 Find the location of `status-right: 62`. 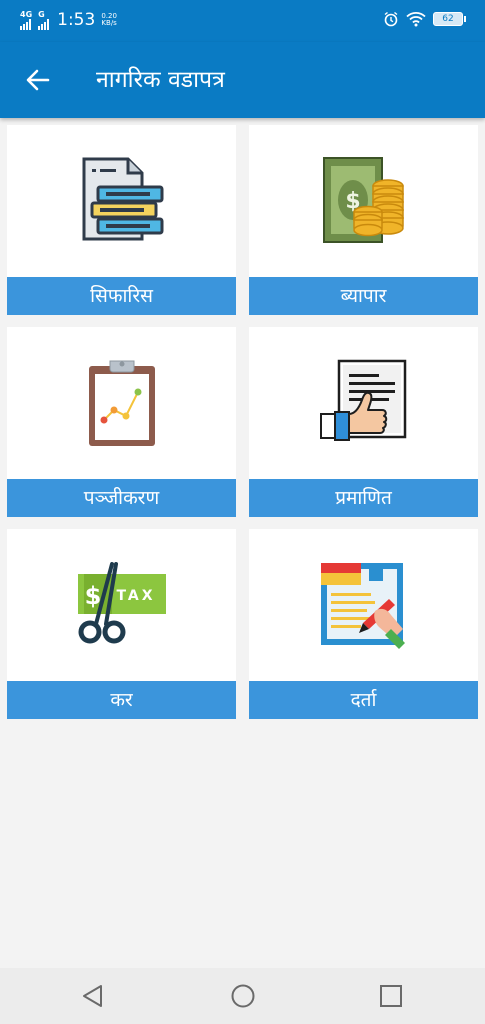

status-right: 62 is located at coordinates (424, 19).